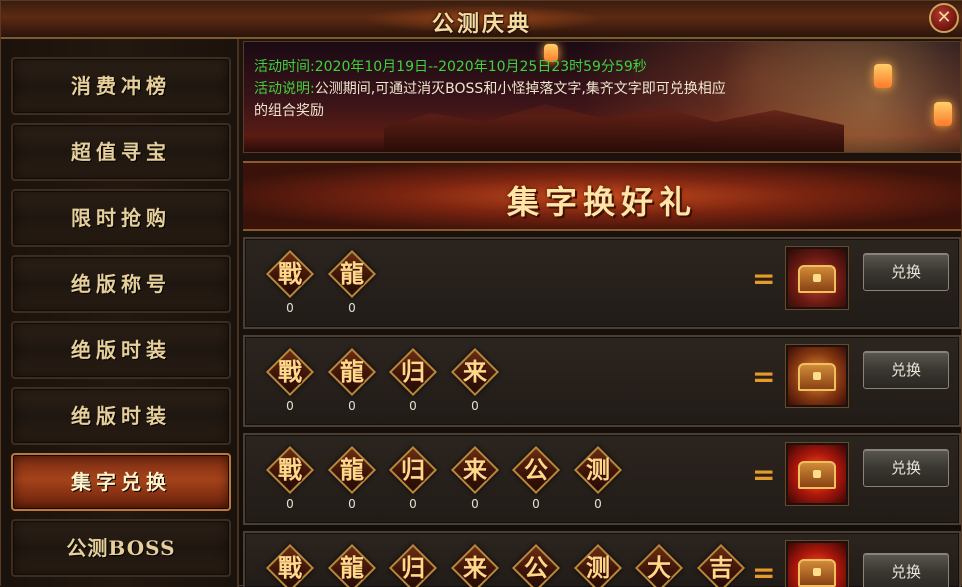 This screenshot has width=962, height=587. I want to click on event-description-cont: 的组合奖励, so click(289, 110).